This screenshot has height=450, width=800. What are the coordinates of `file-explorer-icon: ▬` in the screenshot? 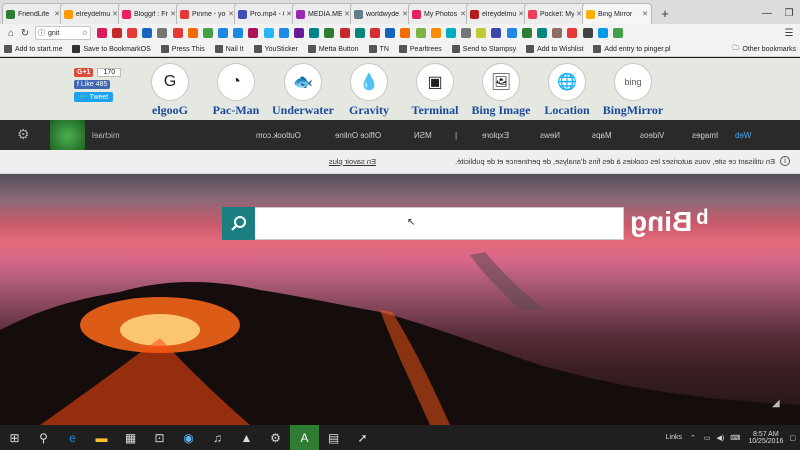 It's located at (101, 437).